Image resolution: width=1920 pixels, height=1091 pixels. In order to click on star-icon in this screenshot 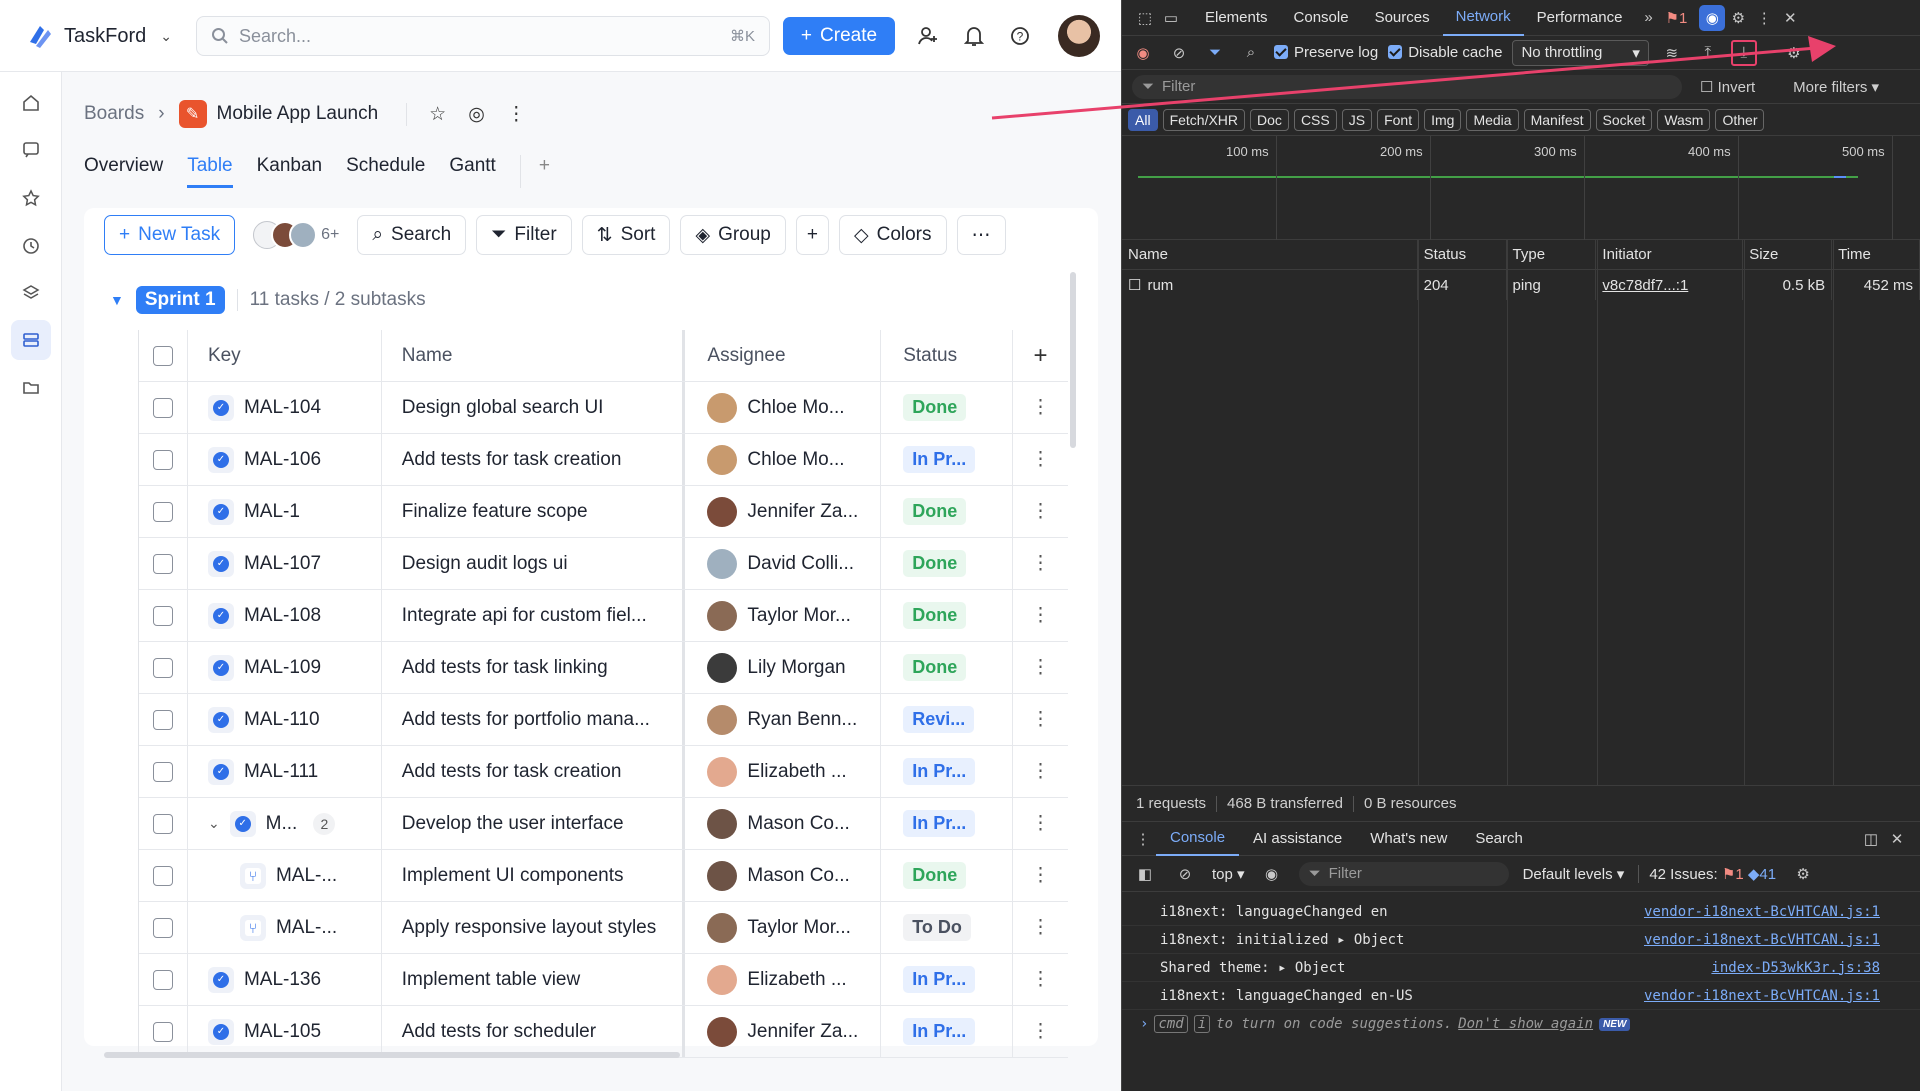, I will do `click(31, 198)`.